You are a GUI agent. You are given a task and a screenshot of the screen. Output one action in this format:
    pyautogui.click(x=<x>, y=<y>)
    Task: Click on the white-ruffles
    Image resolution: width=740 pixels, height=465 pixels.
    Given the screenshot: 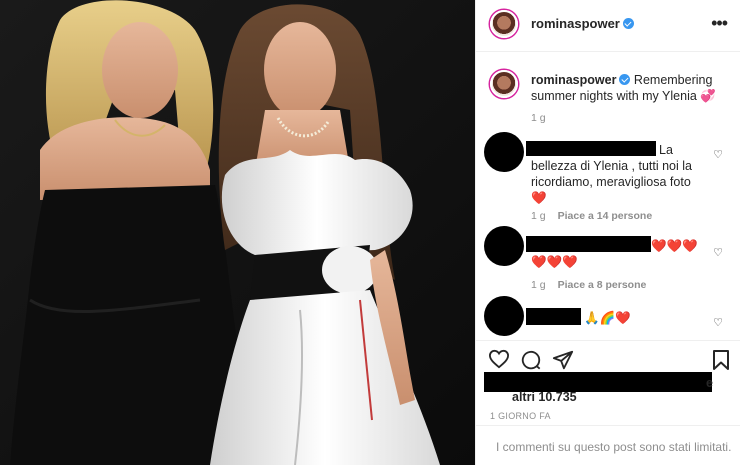 What is the action you would take?
    pyautogui.click(x=317, y=202)
    